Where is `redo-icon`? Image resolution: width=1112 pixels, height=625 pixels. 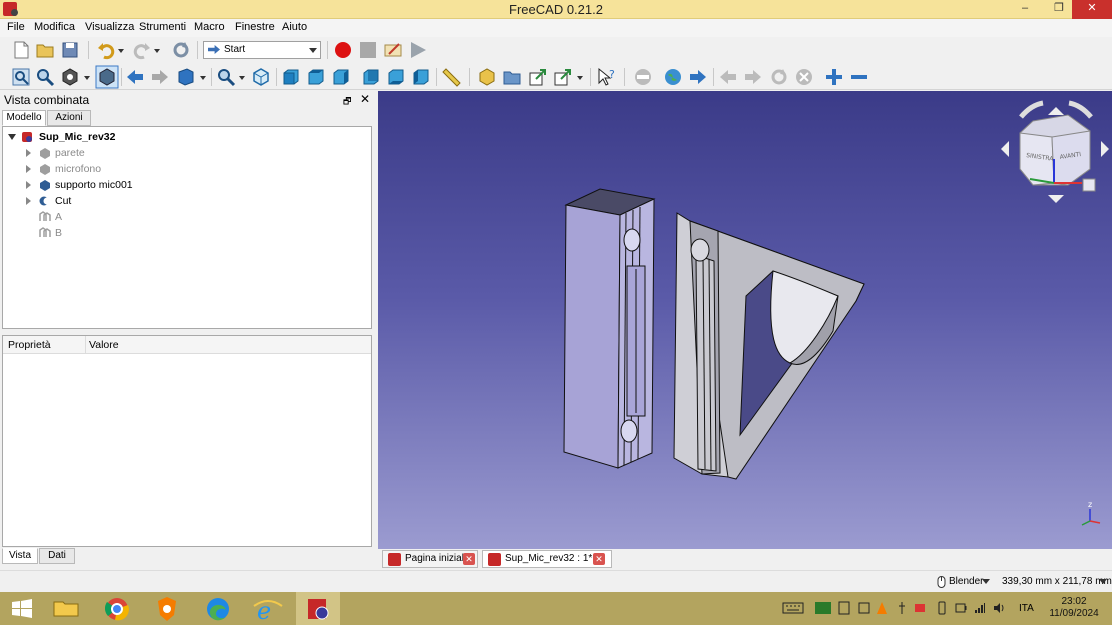 redo-icon is located at coordinates (142, 50).